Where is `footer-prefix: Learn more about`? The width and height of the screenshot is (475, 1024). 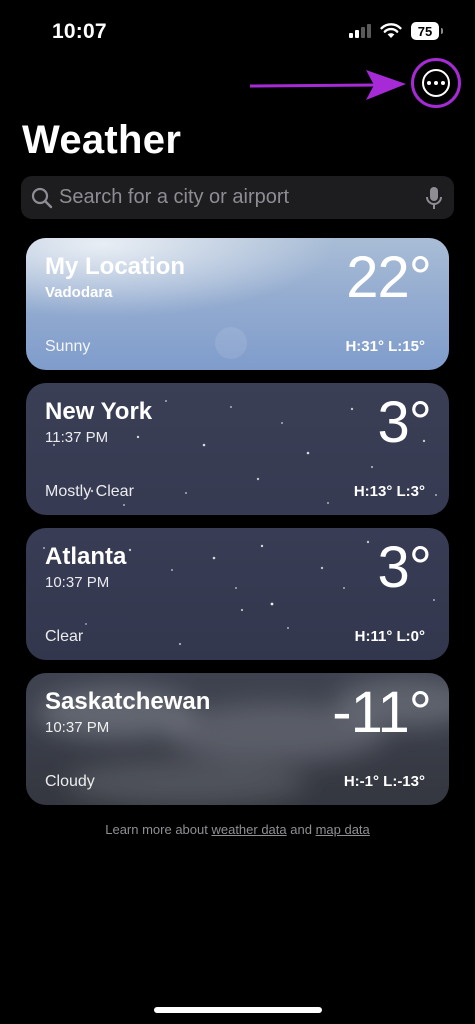 footer-prefix: Learn more about is located at coordinates (158, 829).